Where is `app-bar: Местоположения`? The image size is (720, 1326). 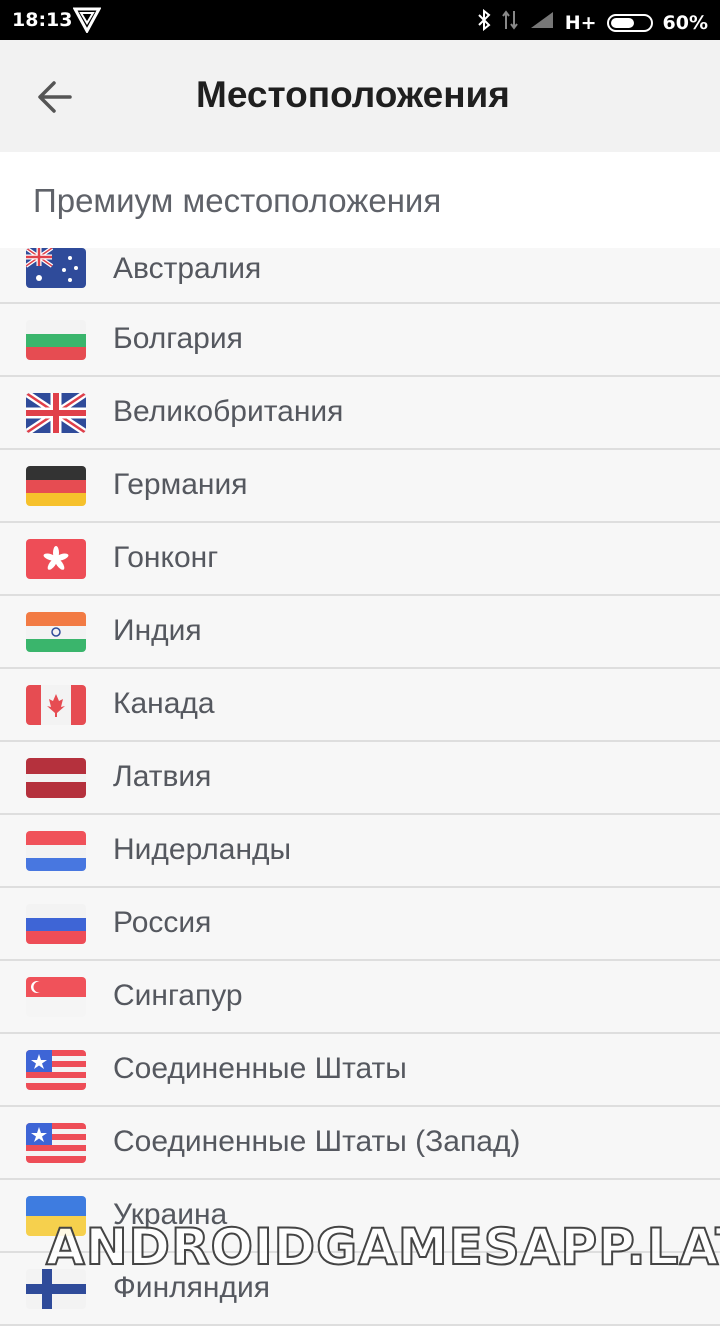 app-bar: Местоположения is located at coordinates (360, 96).